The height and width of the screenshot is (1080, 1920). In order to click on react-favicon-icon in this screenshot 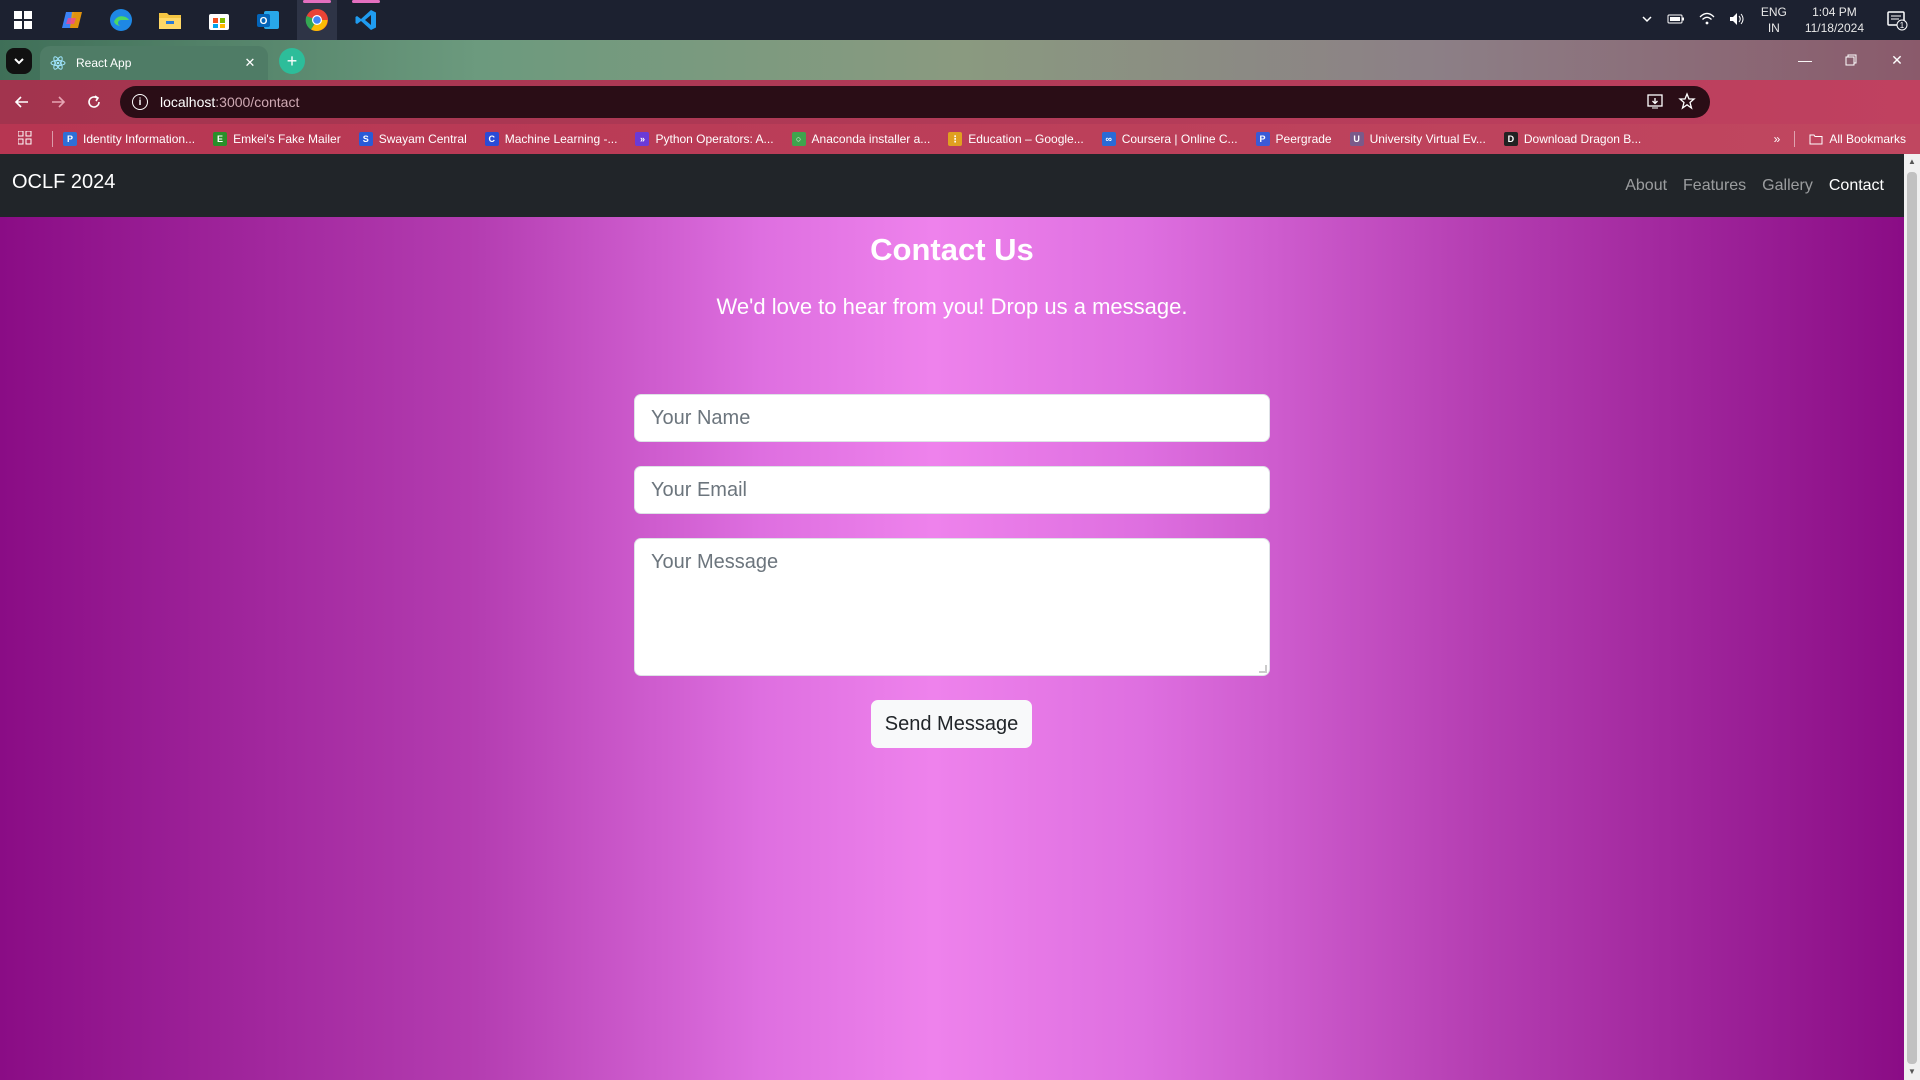, I will do `click(58, 63)`.